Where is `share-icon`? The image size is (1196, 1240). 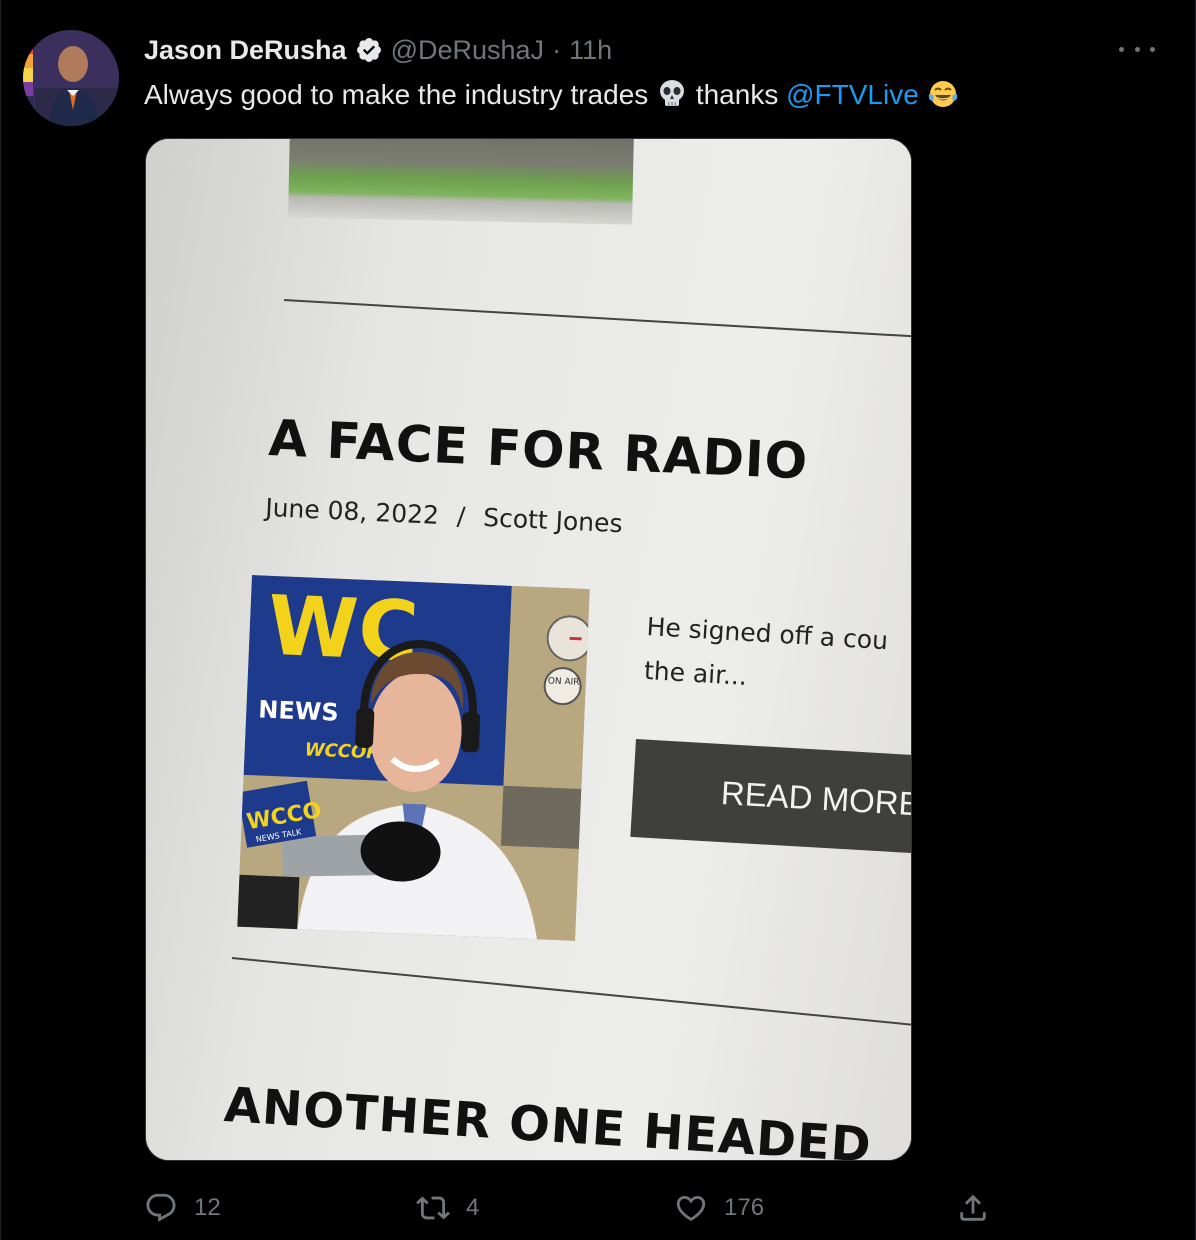
share-icon is located at coordinates (973, 1207).